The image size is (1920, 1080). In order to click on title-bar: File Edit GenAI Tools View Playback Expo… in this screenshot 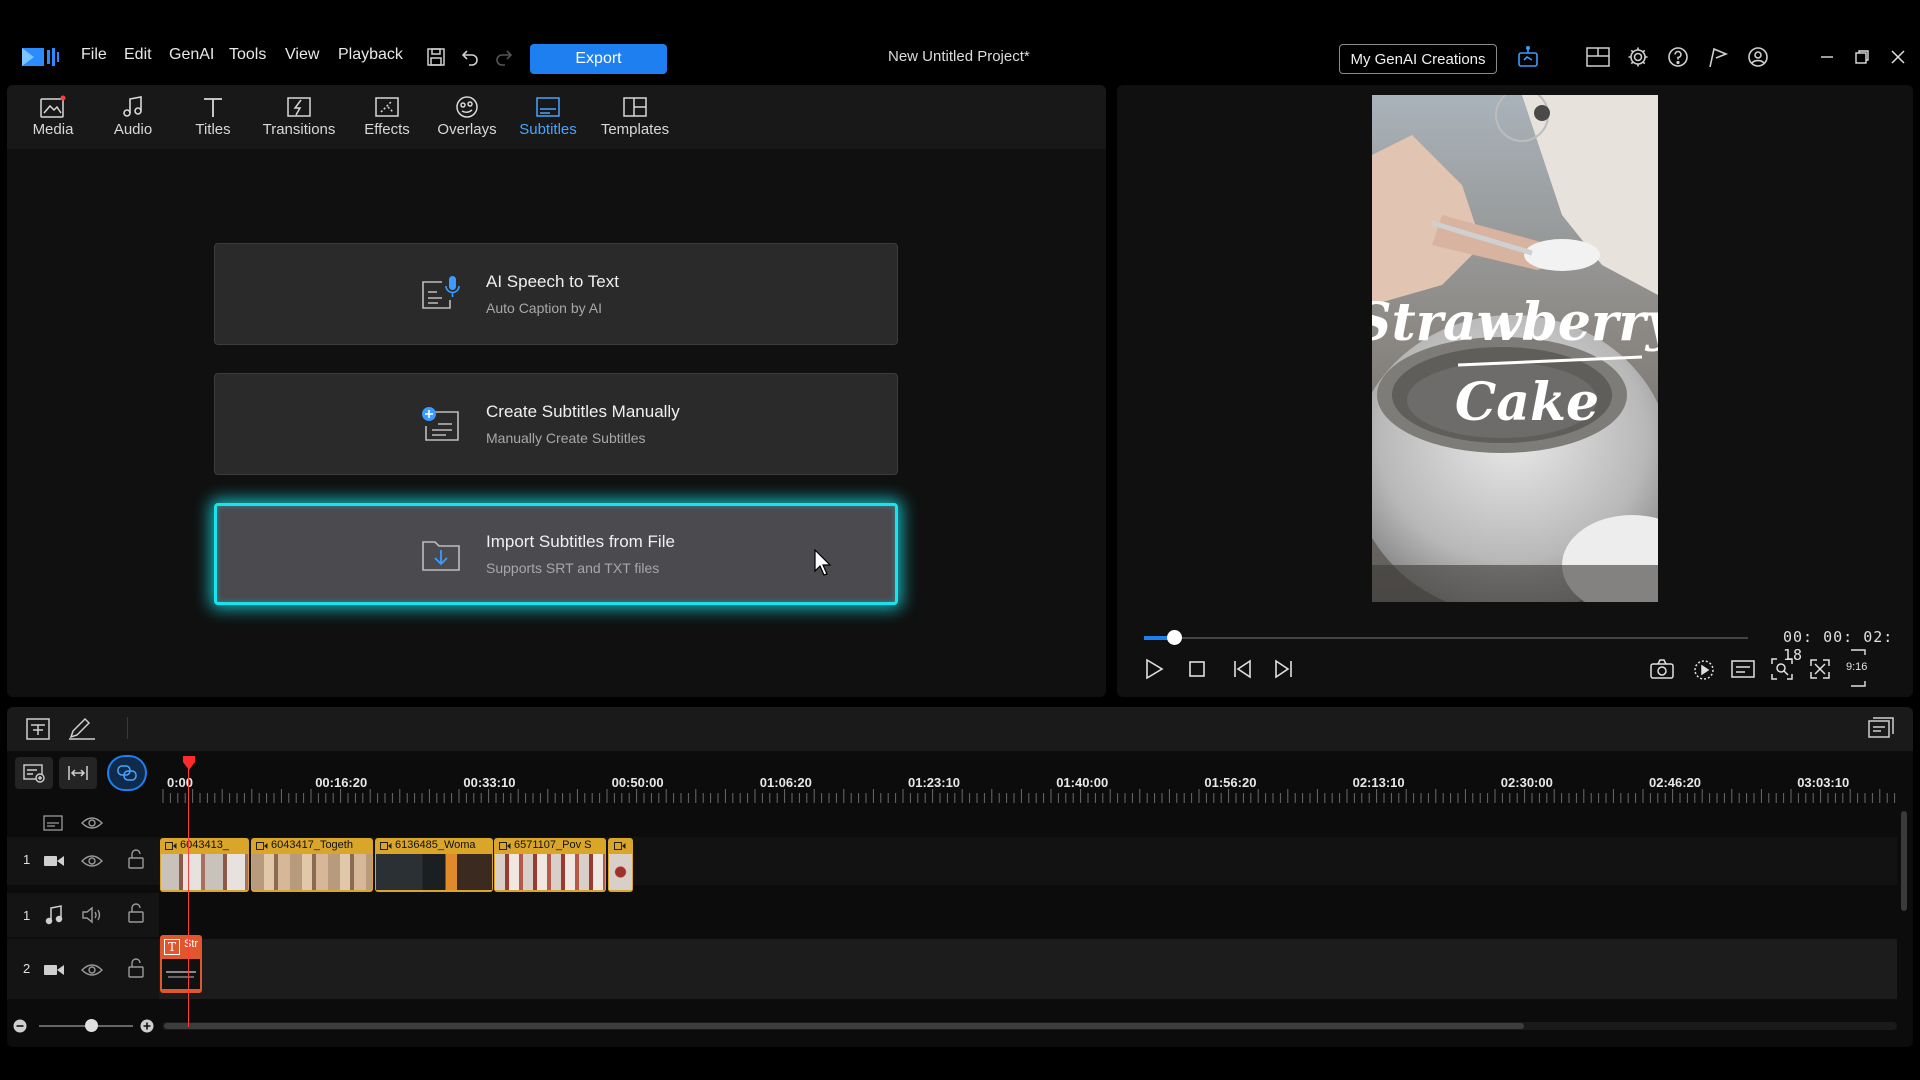, I will do `click(960, 57)`.